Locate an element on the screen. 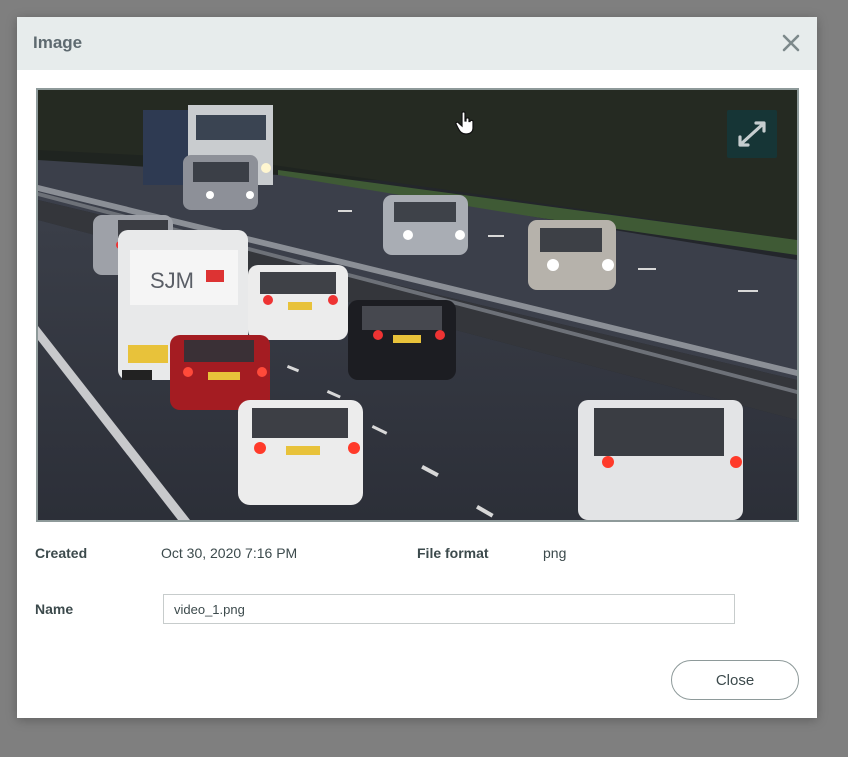  expand-button is located at coordinates (752, 134).